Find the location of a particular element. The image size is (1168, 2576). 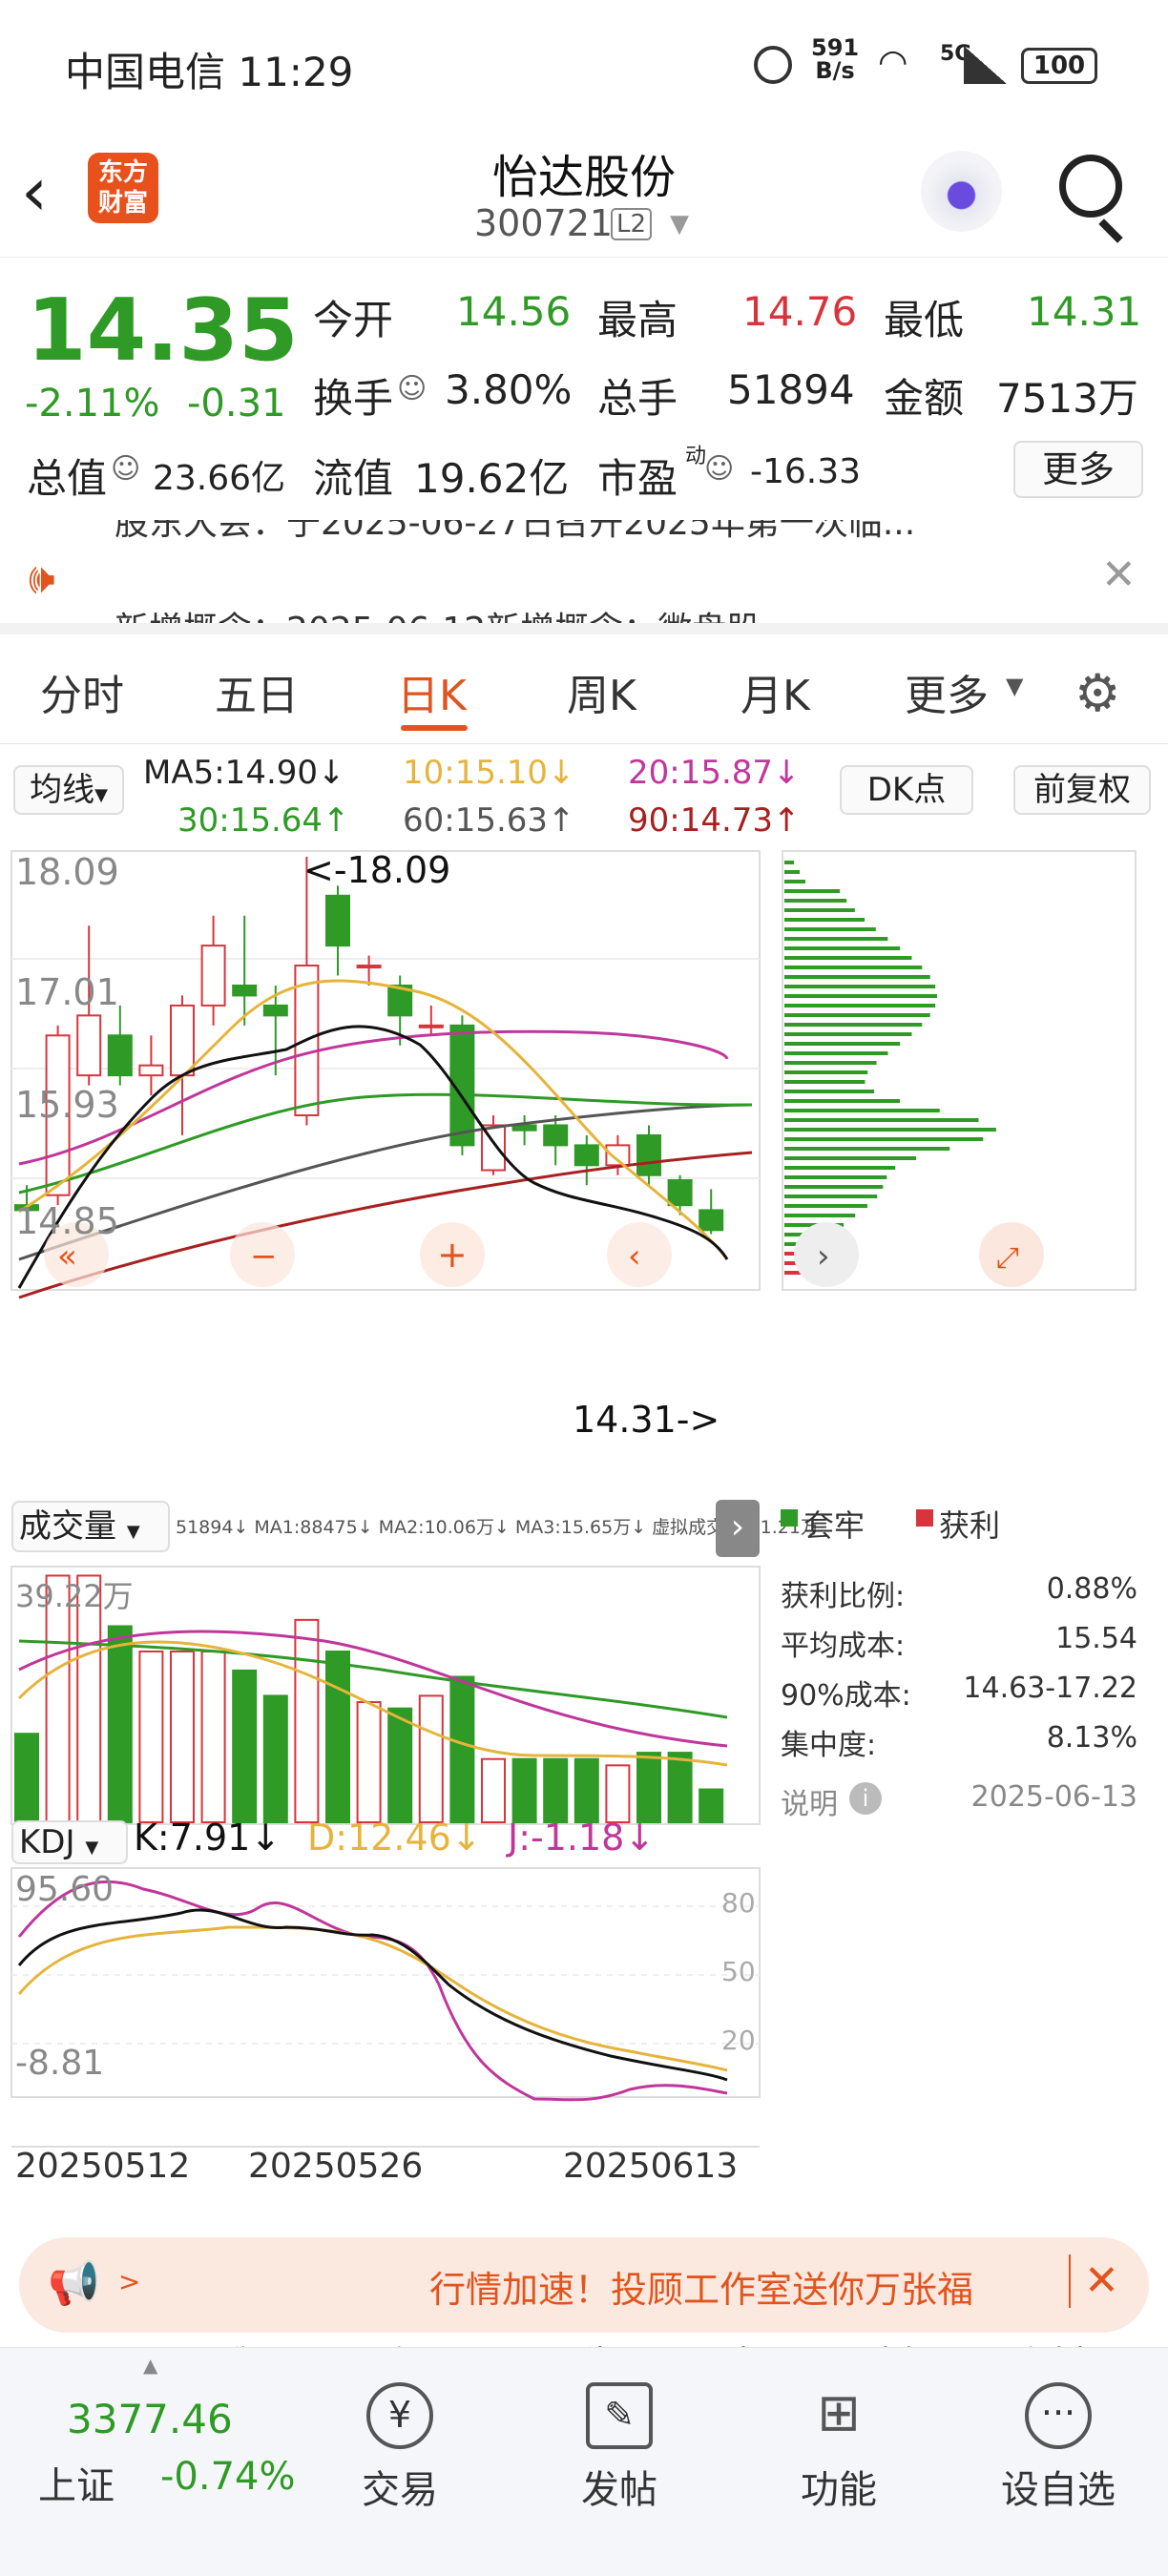

alarm-icon is located at coordinates (773, 65).